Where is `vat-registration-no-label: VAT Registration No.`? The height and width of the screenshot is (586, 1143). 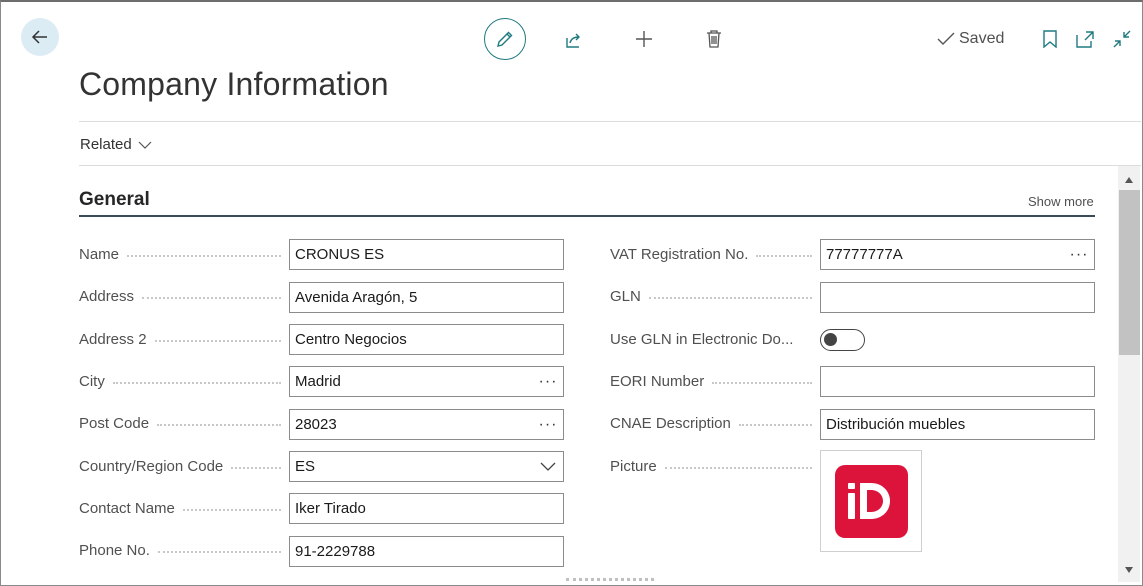 vat-registration-no-label: VAT Registration No. is located at coordinates (711, 254).